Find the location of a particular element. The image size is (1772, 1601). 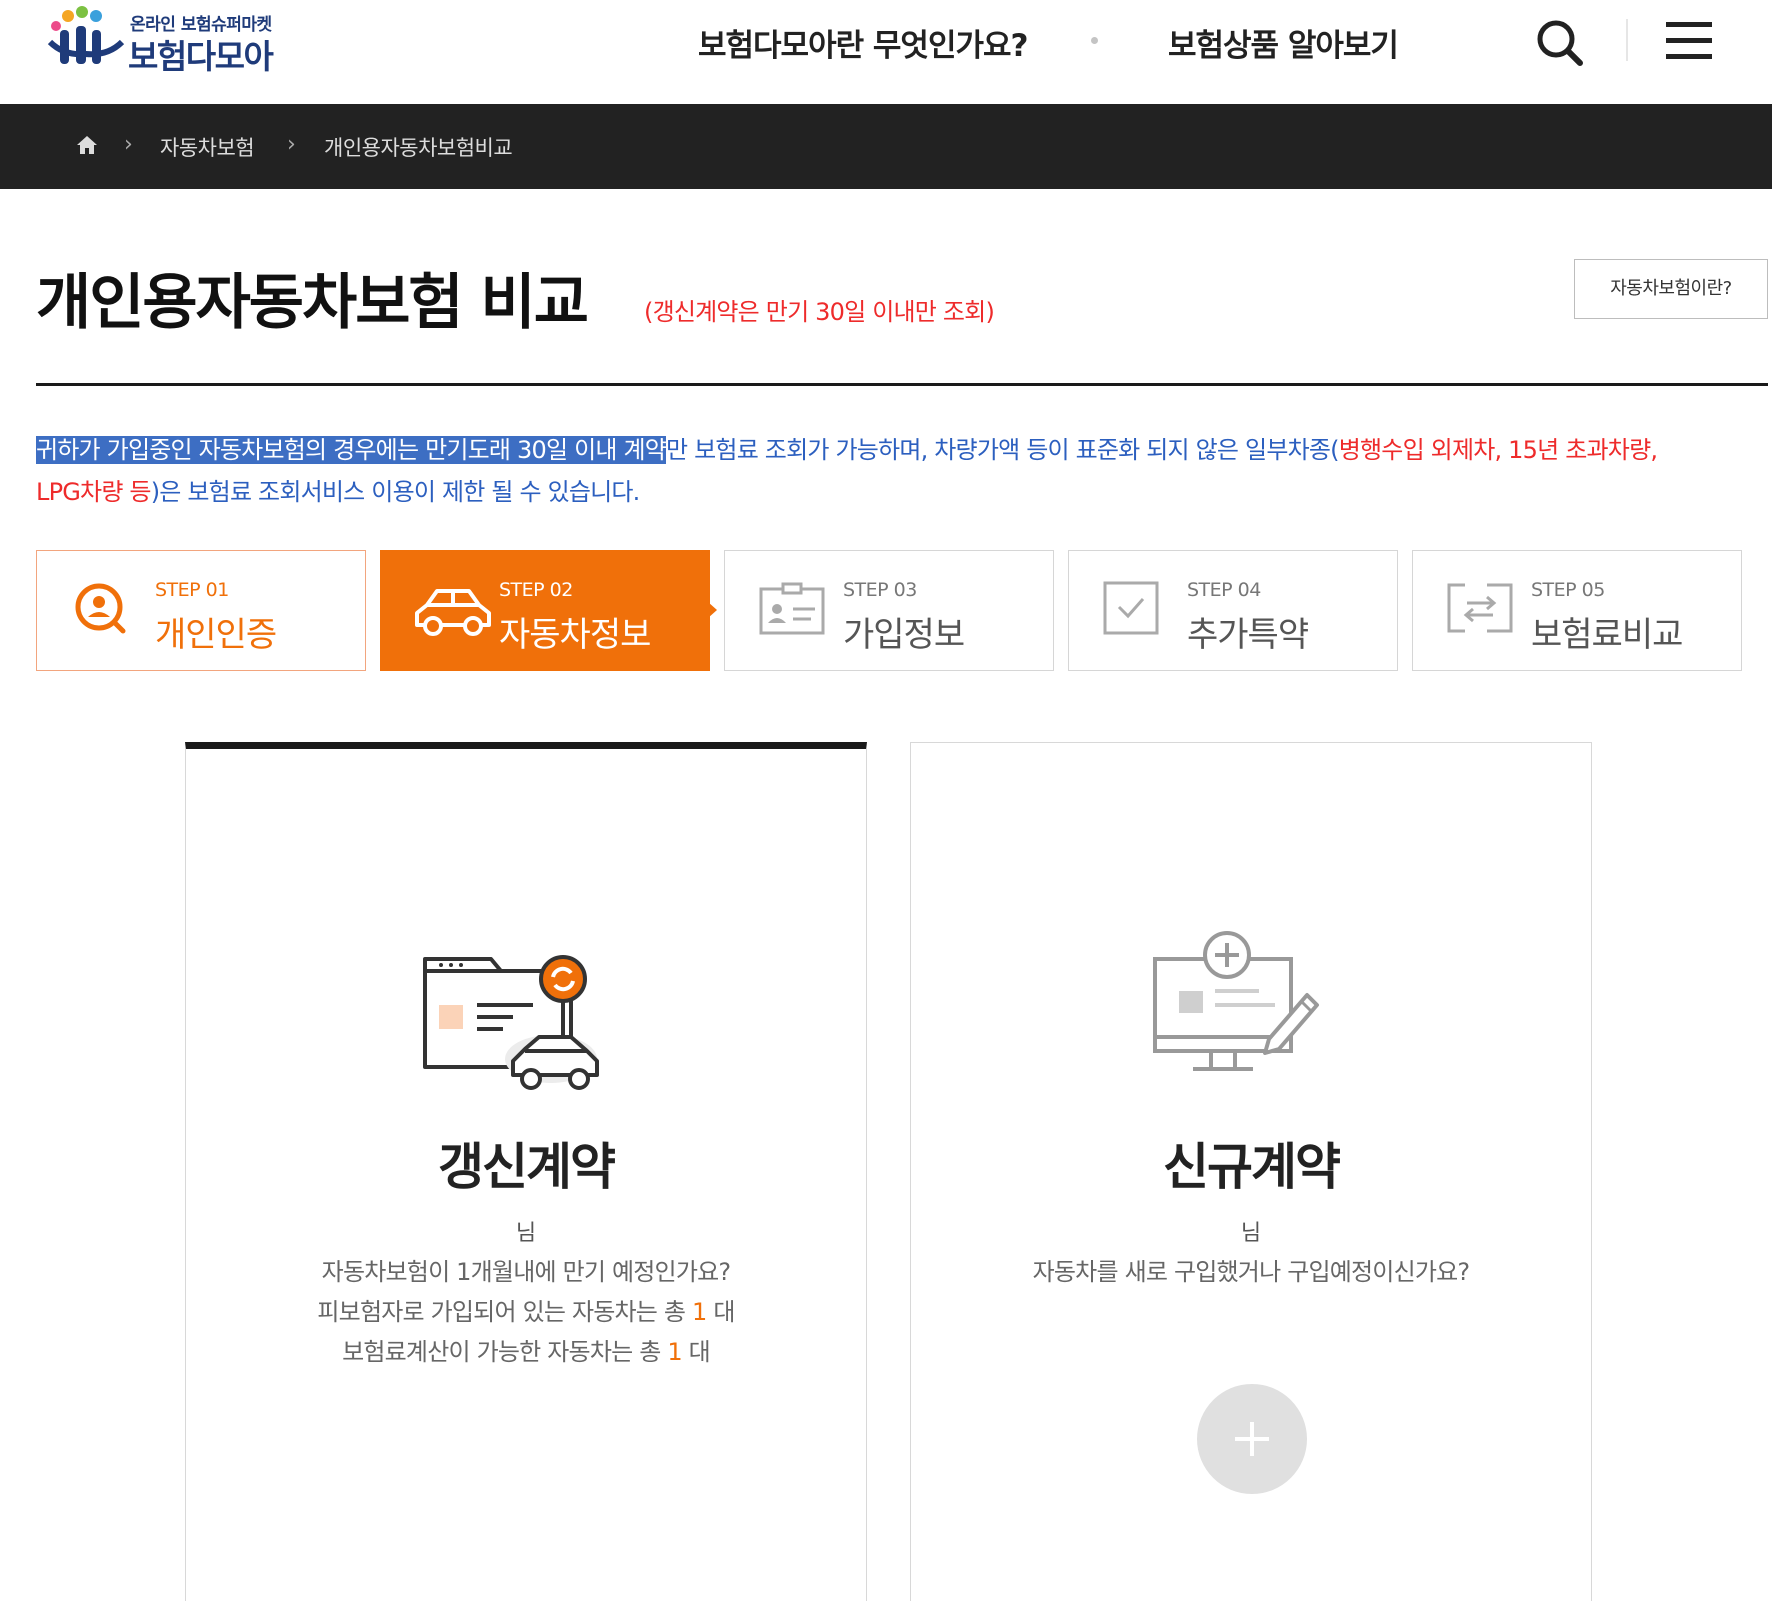

renewal-calculable-count-label: 보험료계산이 가능한 자동차는 총 is located at coordinates (505, 1352).